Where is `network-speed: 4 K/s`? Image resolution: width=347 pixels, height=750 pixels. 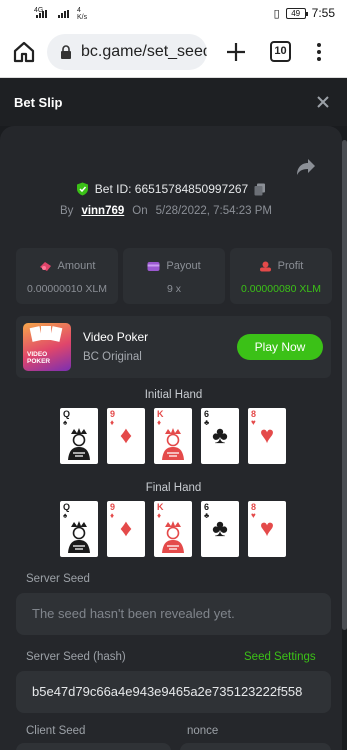 network-speed: 4 K/s is located at coordinates (82, 14).